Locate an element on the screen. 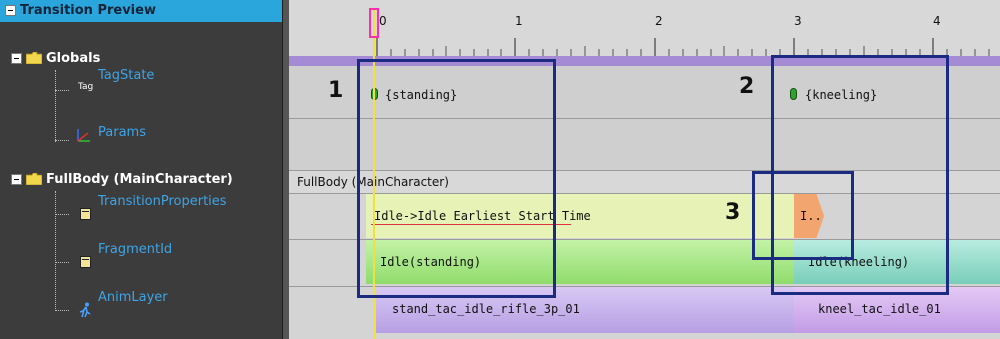 This screenshot has height=339, width=1000. tag-icon: Tag is located at coordinates (86, 87).